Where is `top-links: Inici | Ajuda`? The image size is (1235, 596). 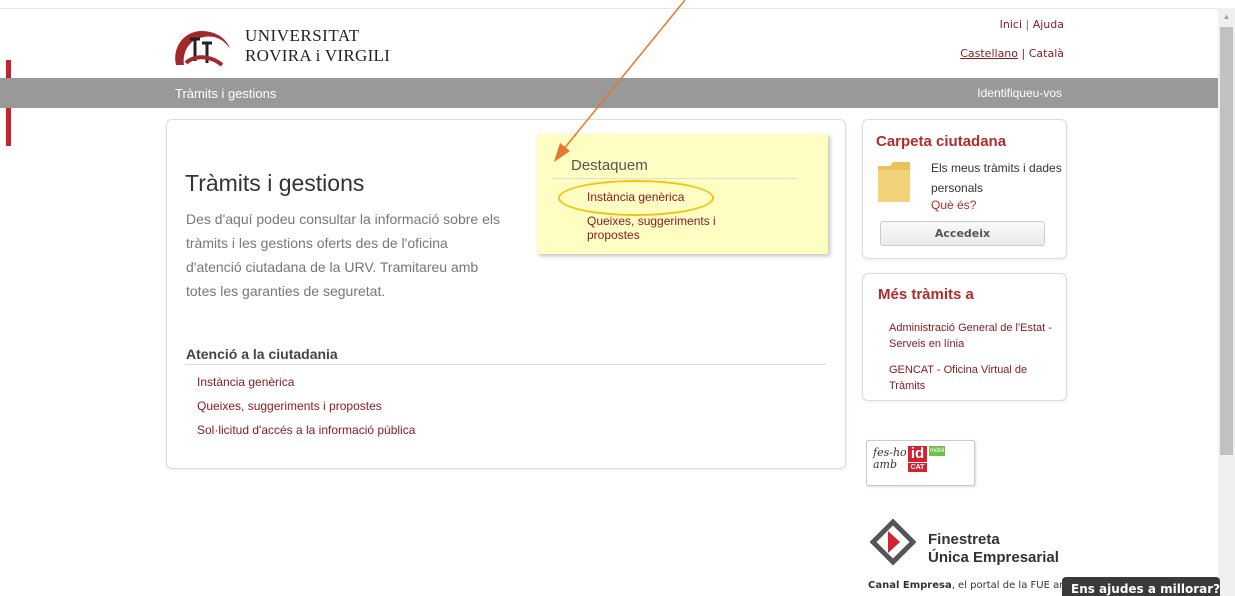
top-links: Inici | Ajuda is located at coordinates (1012, 24).